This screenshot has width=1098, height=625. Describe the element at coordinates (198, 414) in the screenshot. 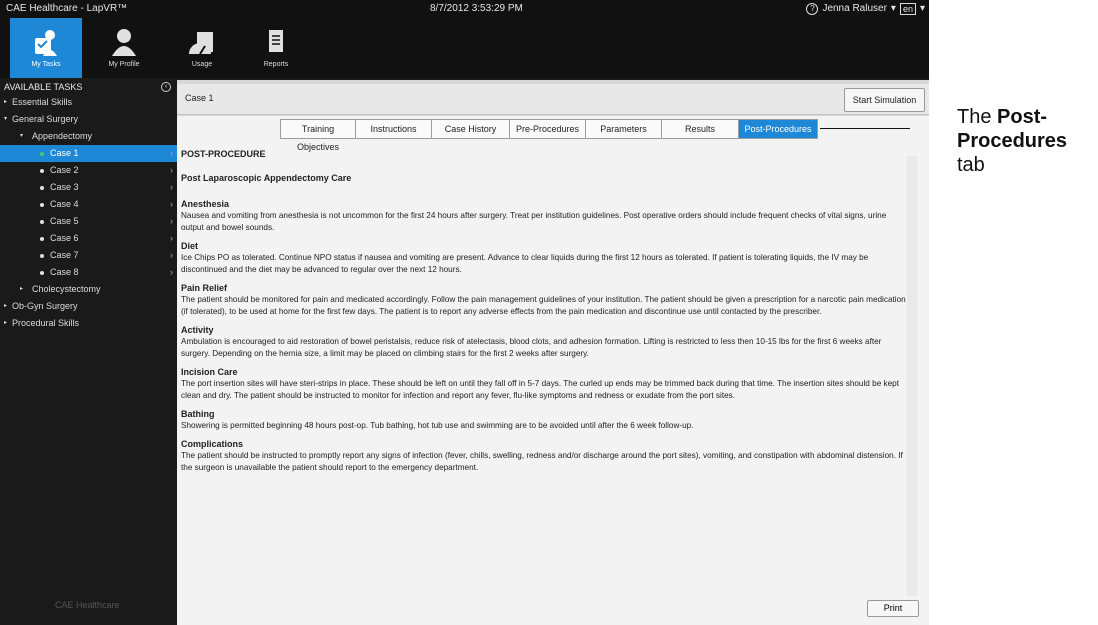

I see `section-title-bathing: Bathing` at that location.